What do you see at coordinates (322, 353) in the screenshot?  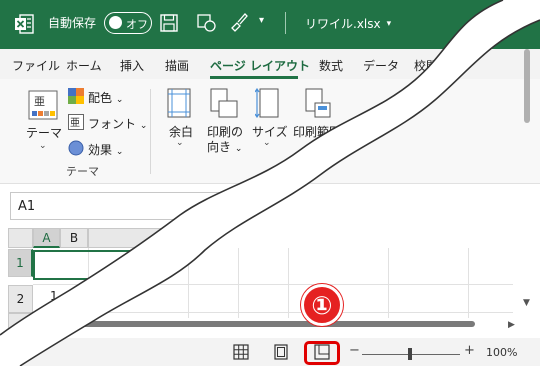 I see `highlight-frame` at bounding box center [322, 353].